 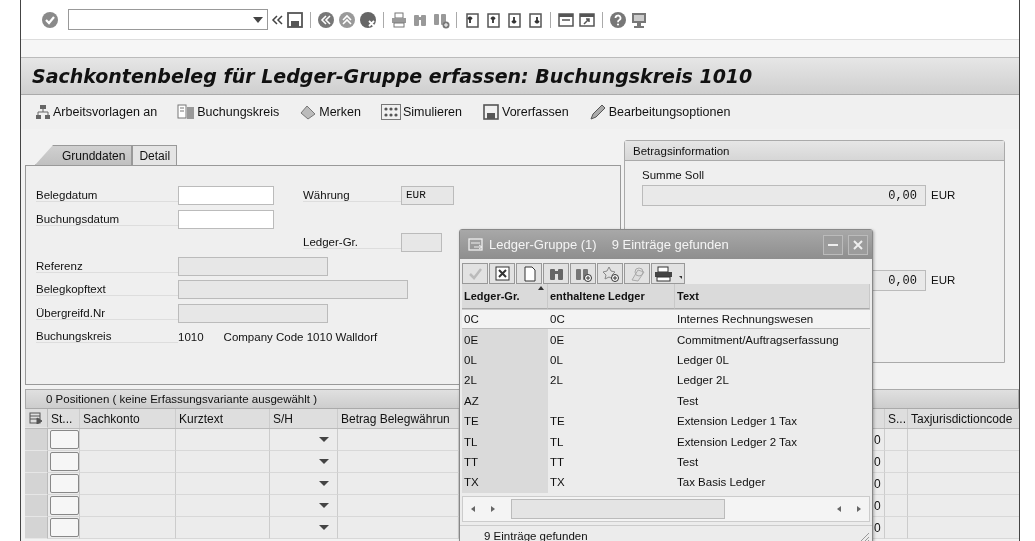 I want to click on horizontal-scrollbar, so click(x=666, y=508).